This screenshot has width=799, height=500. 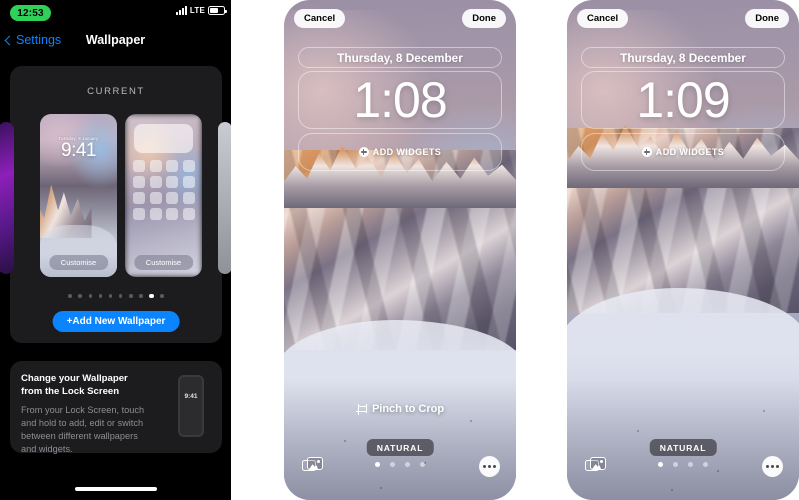 What do you see at coordinates (115, 13) in the screenshot?
I see `status-bar: 12:53 LTE` at bounding box center [115, 13].